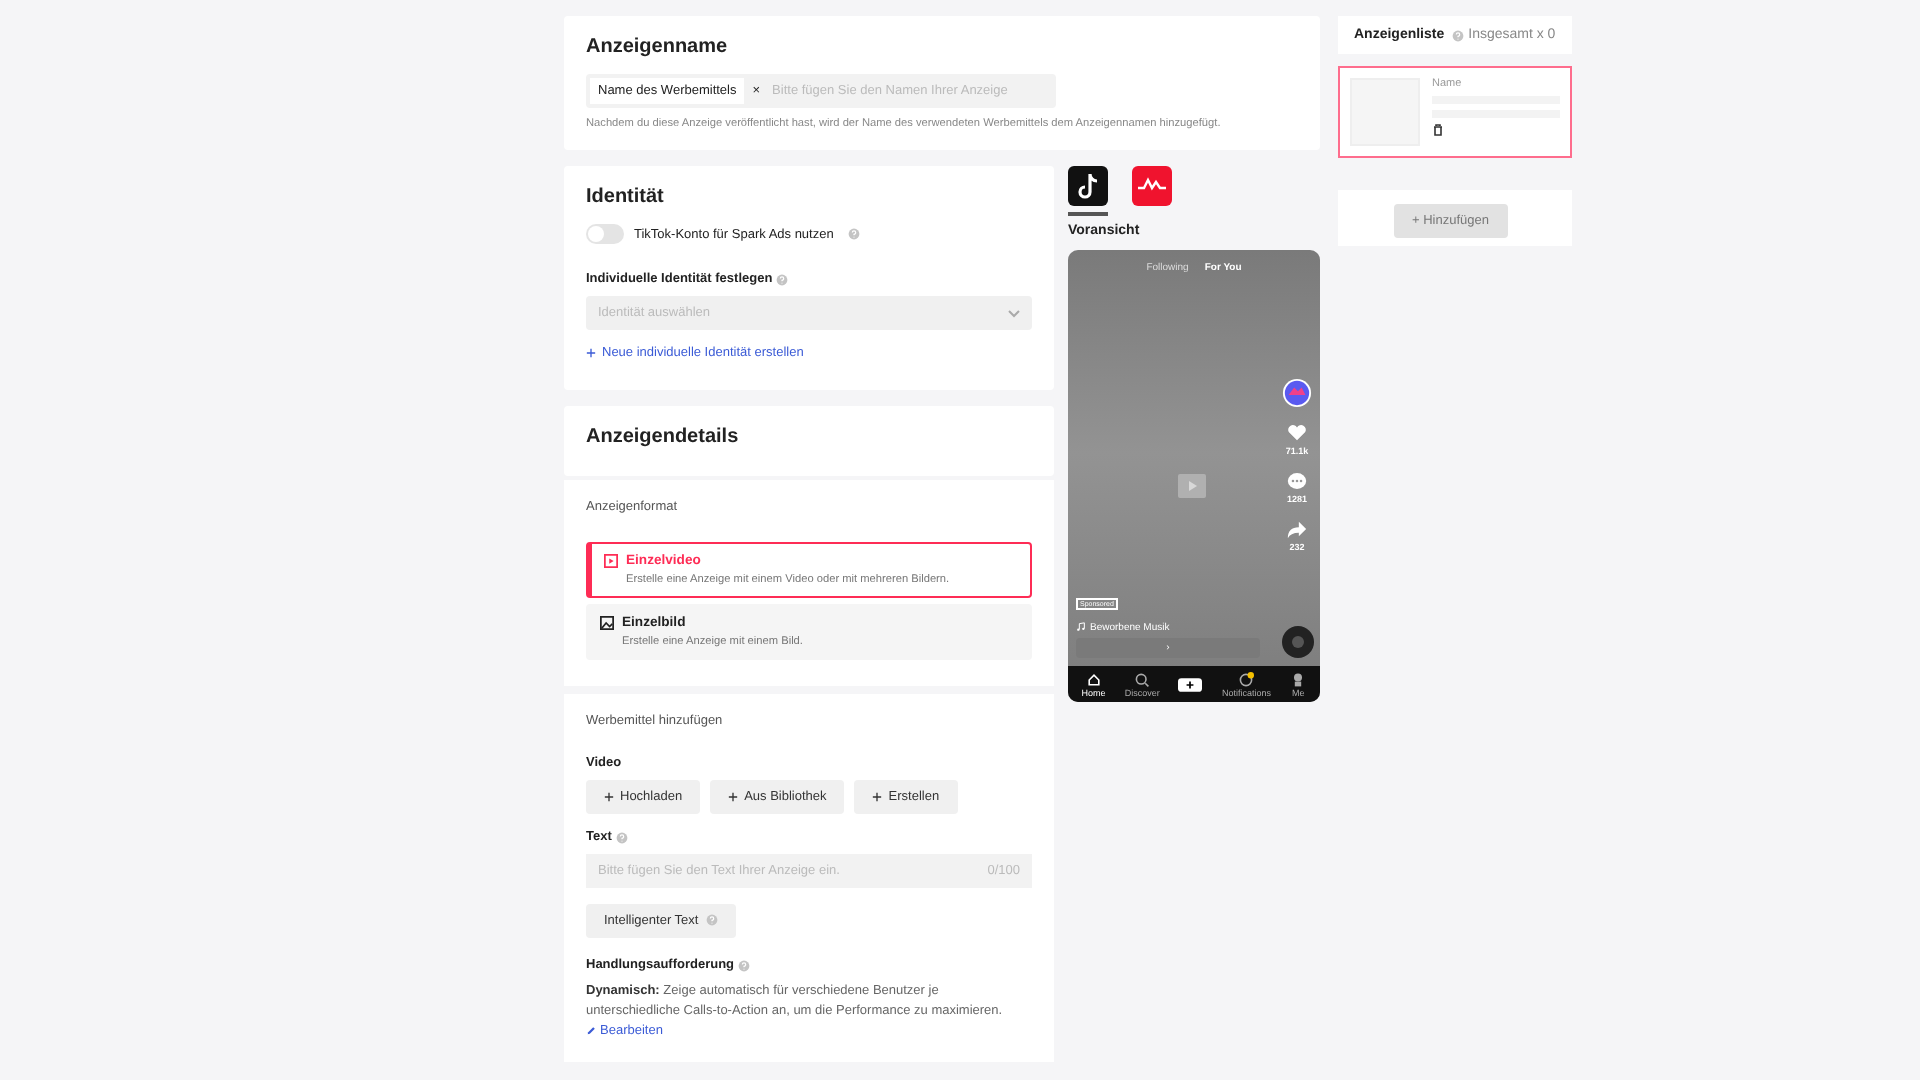  Describe the element at coordinates (1142, 680) in the screenshot. I see `search-icon` at that location.